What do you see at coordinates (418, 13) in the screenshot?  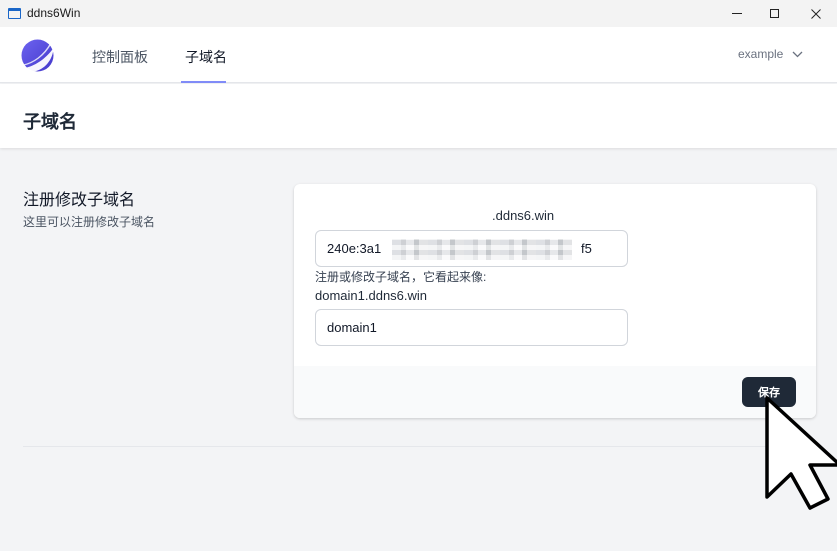 I see `window-titlebar: ddns6Win` at bounding box center [418, 13].